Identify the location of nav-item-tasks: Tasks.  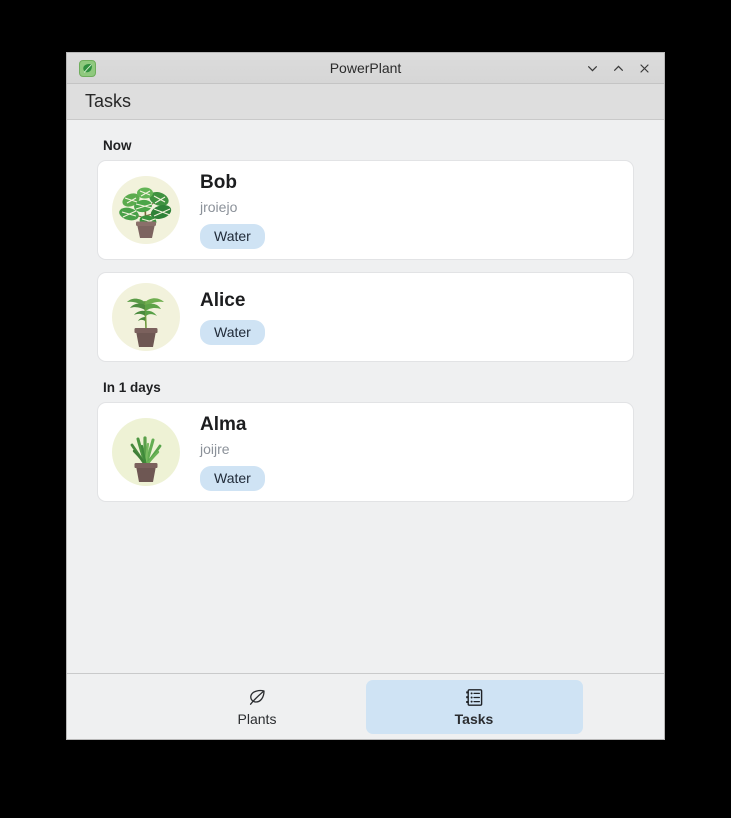
(474, 706).